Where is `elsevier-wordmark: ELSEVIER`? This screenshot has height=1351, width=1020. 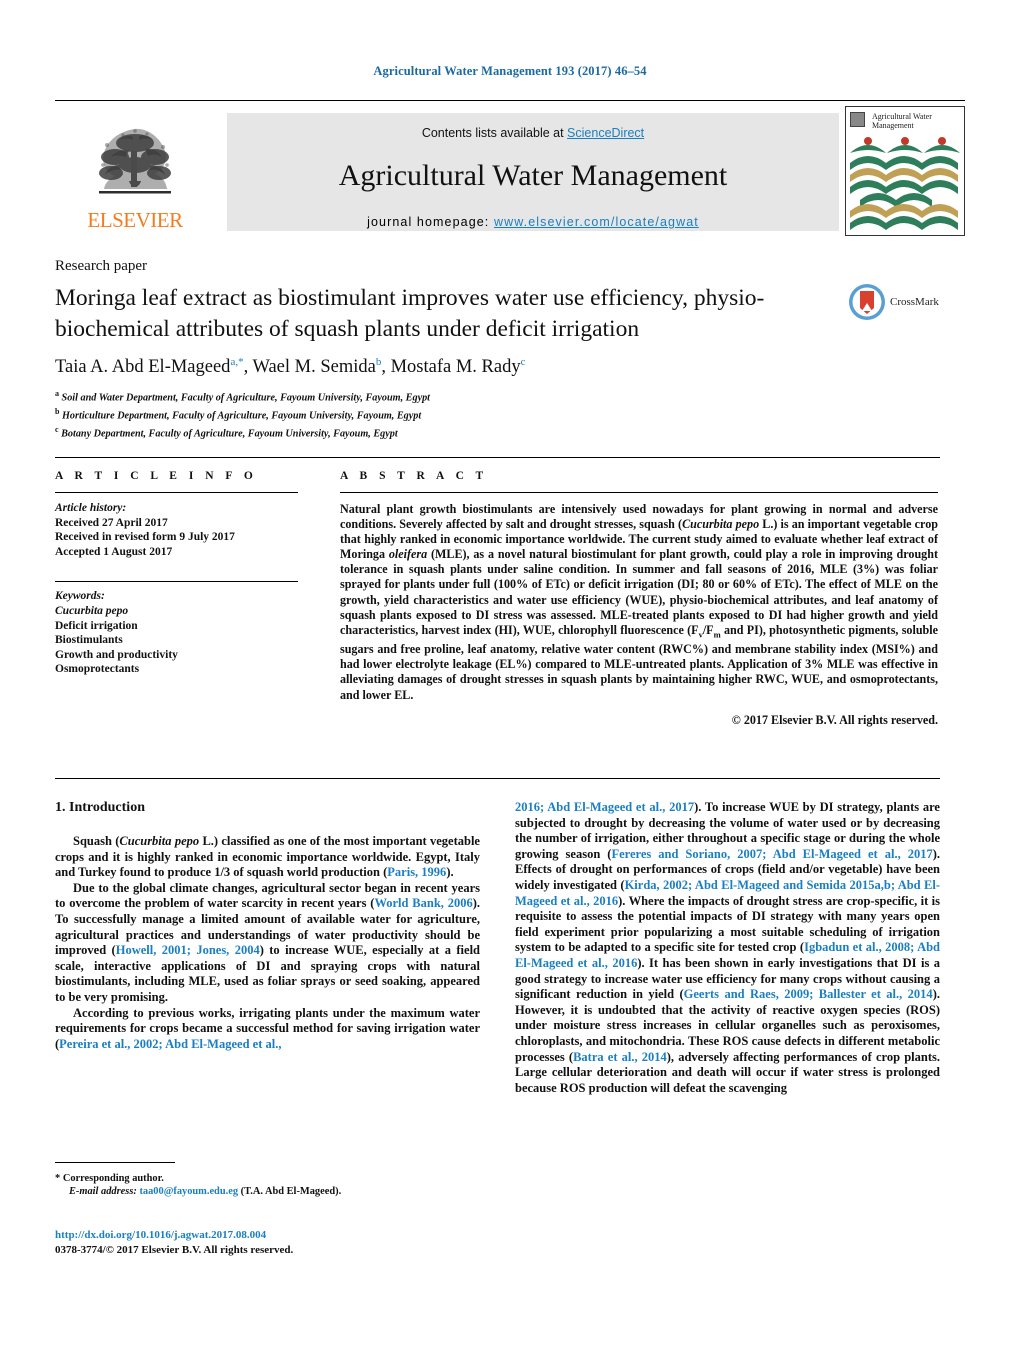
elsevier-wordmark: ELSEVIER is located at coordinates (135, 220).